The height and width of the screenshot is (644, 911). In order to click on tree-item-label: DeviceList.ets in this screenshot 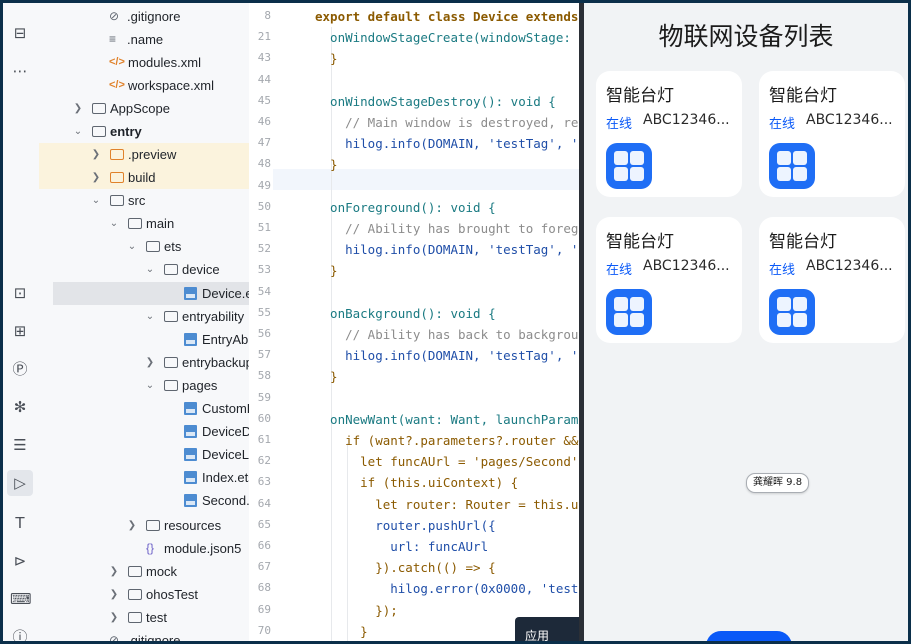, I will do `click(225, 454)`.